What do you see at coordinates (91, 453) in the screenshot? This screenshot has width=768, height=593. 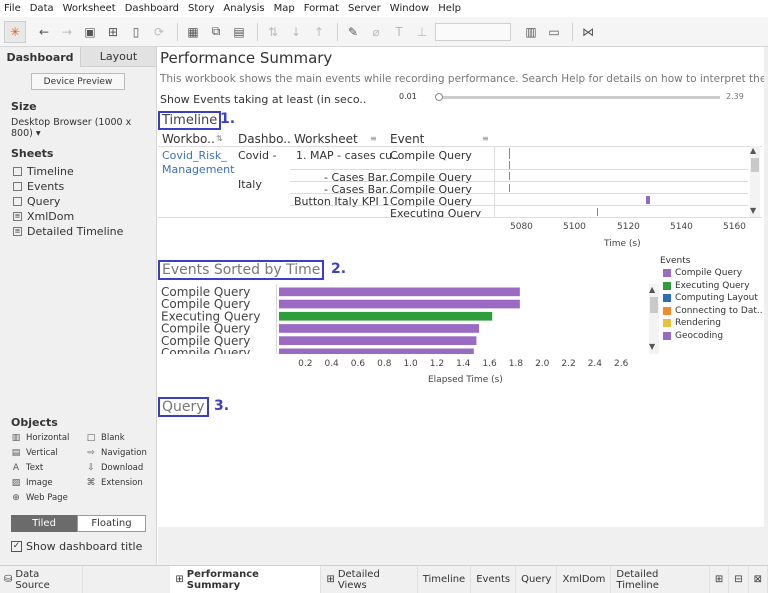 I see `navigation-icon: ⇨` at bounding box center [91, 453].